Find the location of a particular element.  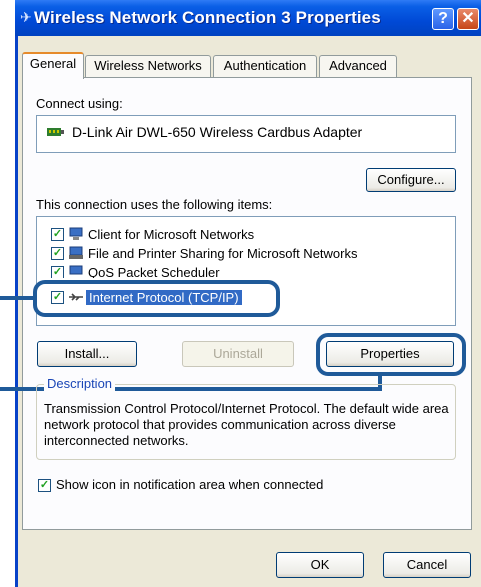

connect-using-label: Connect using: is located at coordinates (79, 103).